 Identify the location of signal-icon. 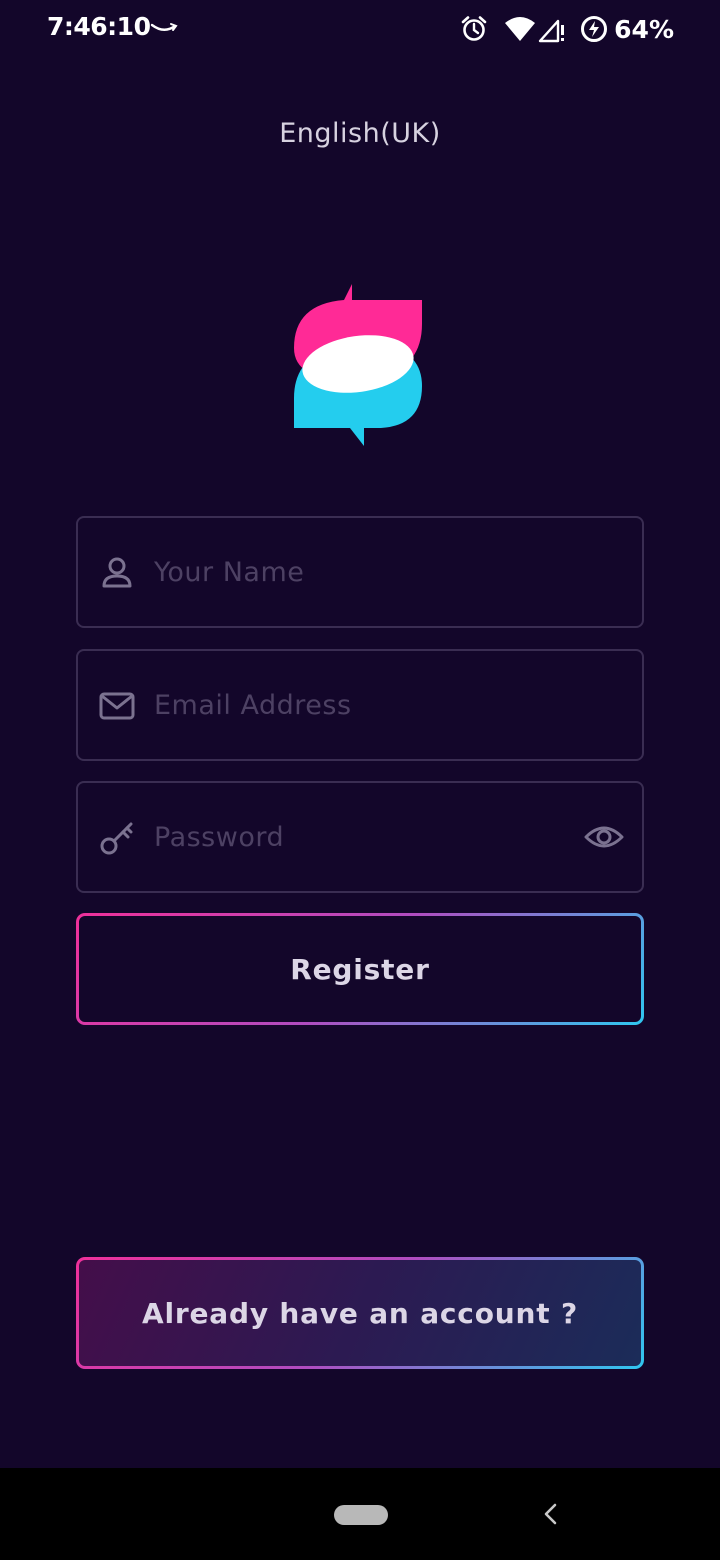
(551, 31).